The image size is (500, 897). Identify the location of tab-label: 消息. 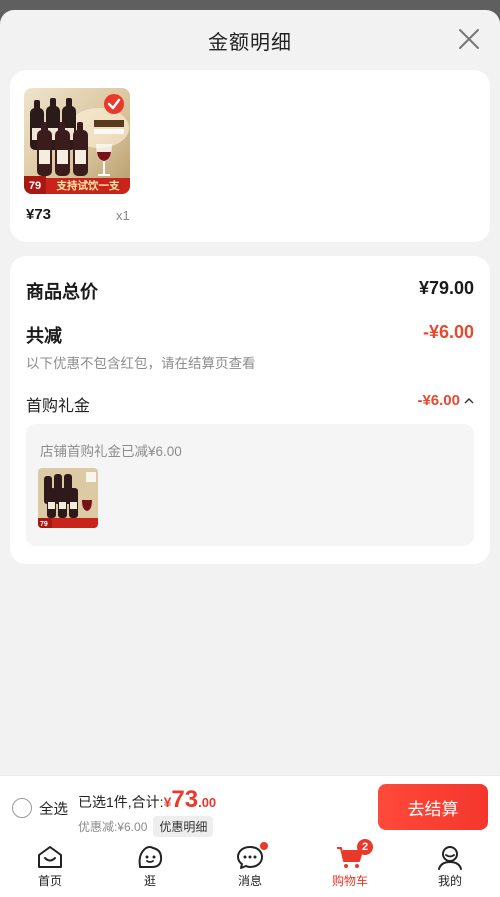
(249, 881).